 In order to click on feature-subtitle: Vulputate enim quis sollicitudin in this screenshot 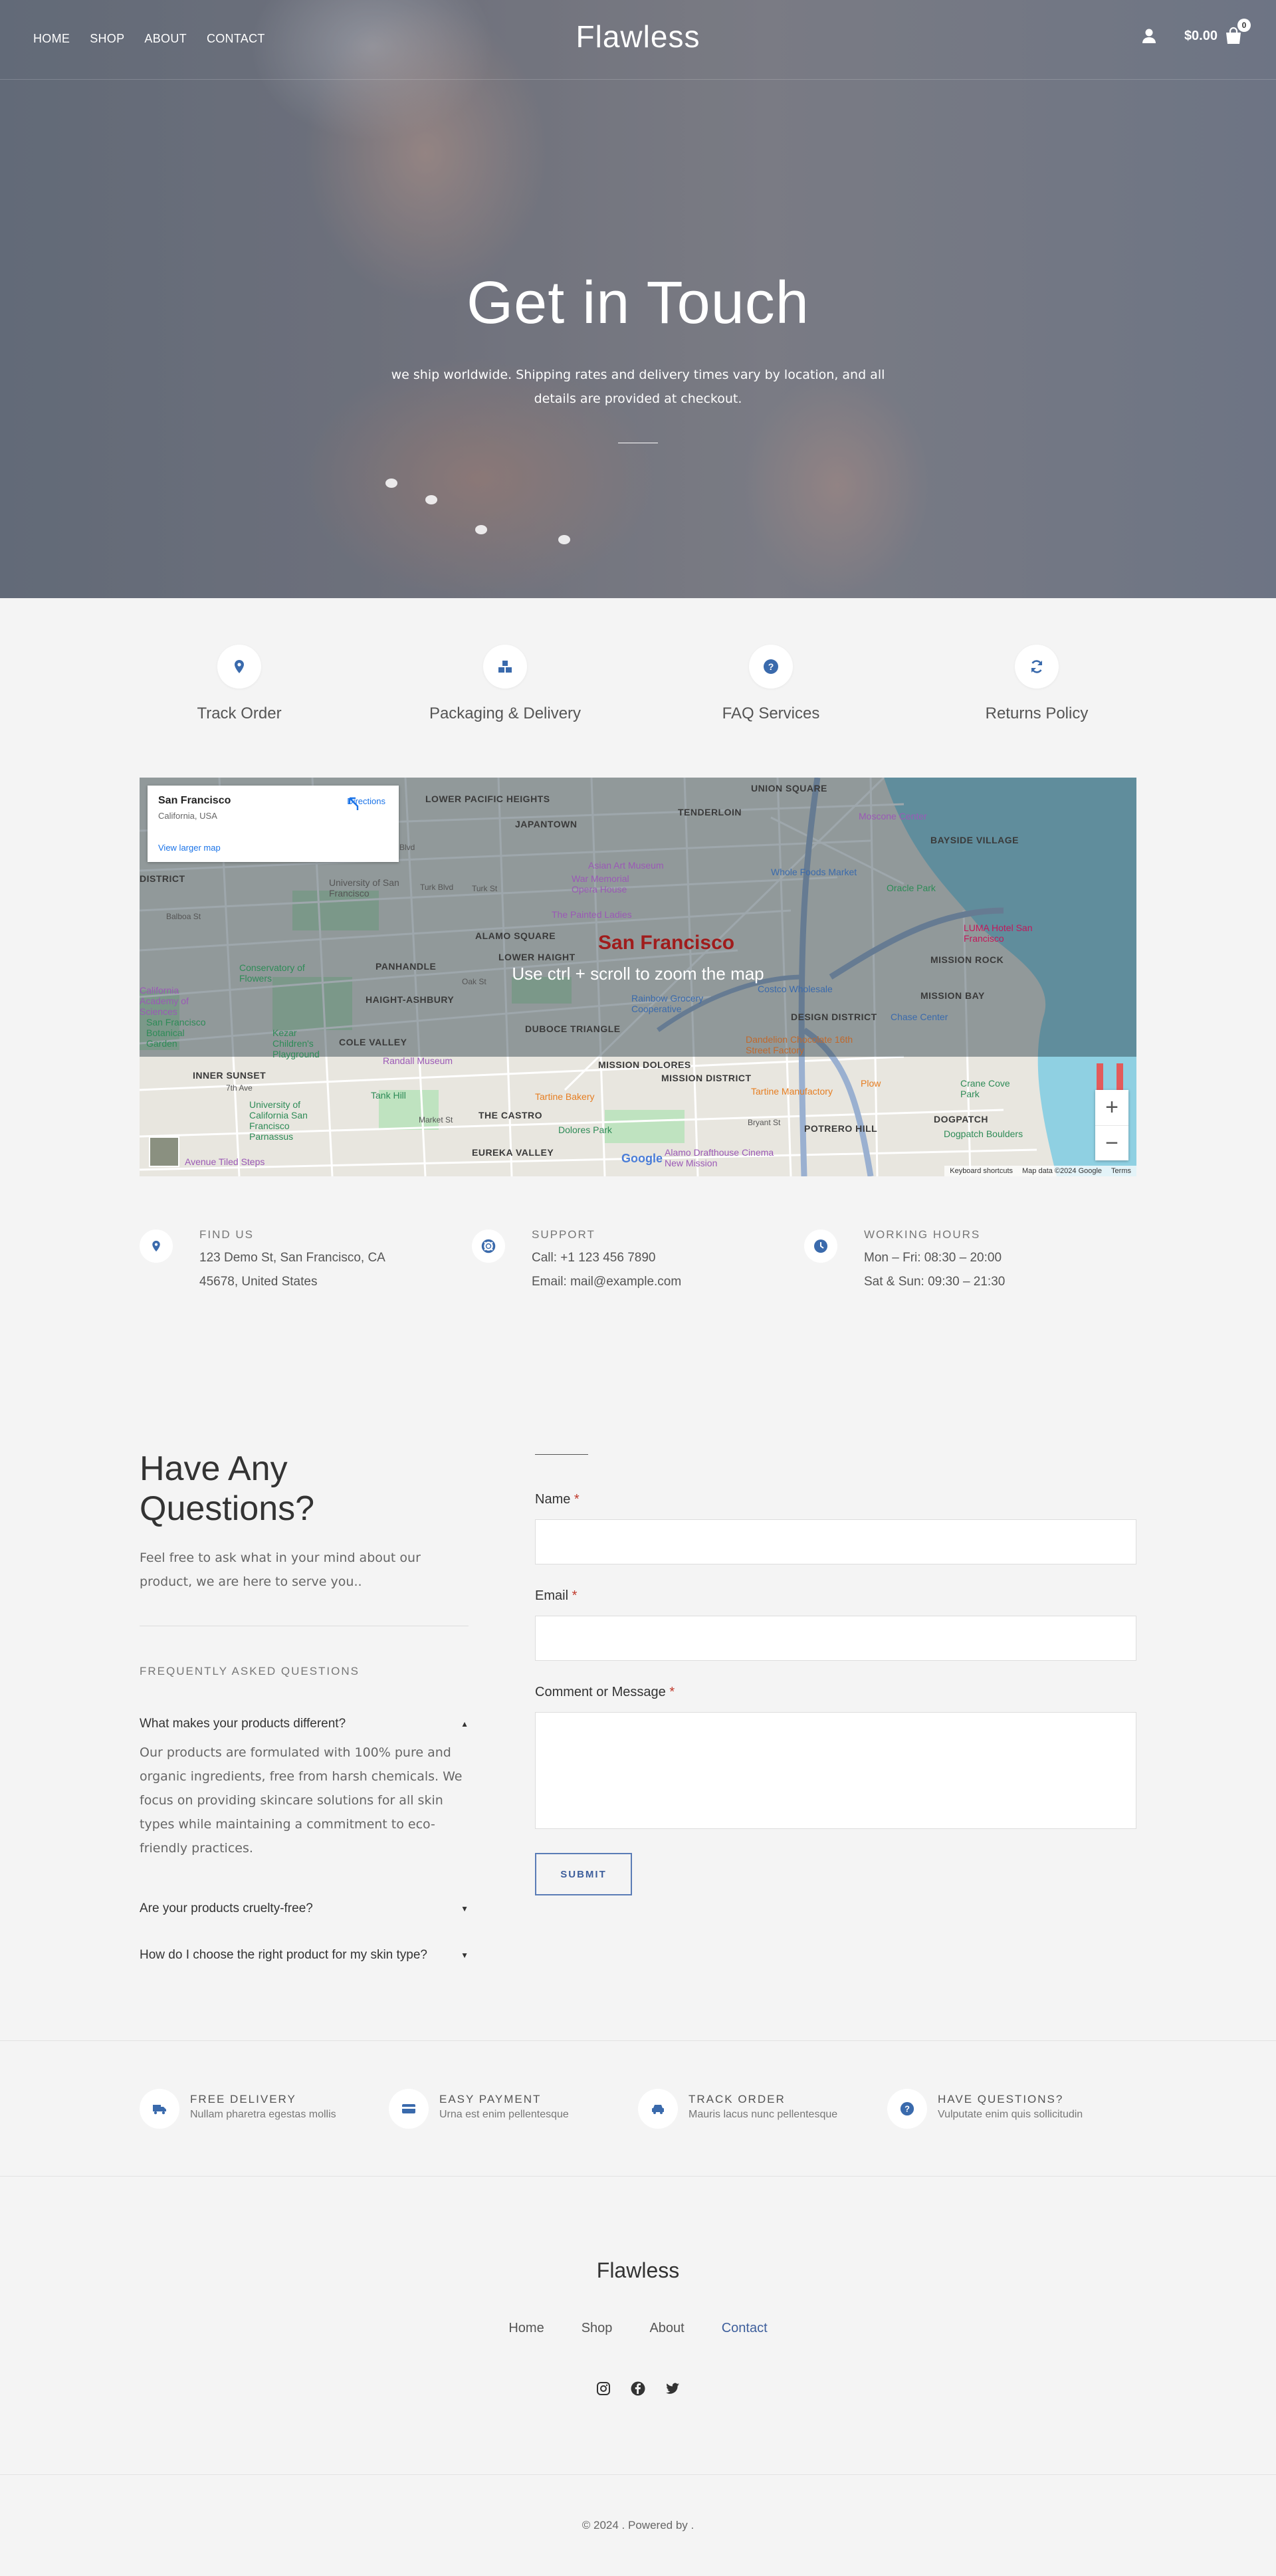, I will do `click(1011, 2114)`.